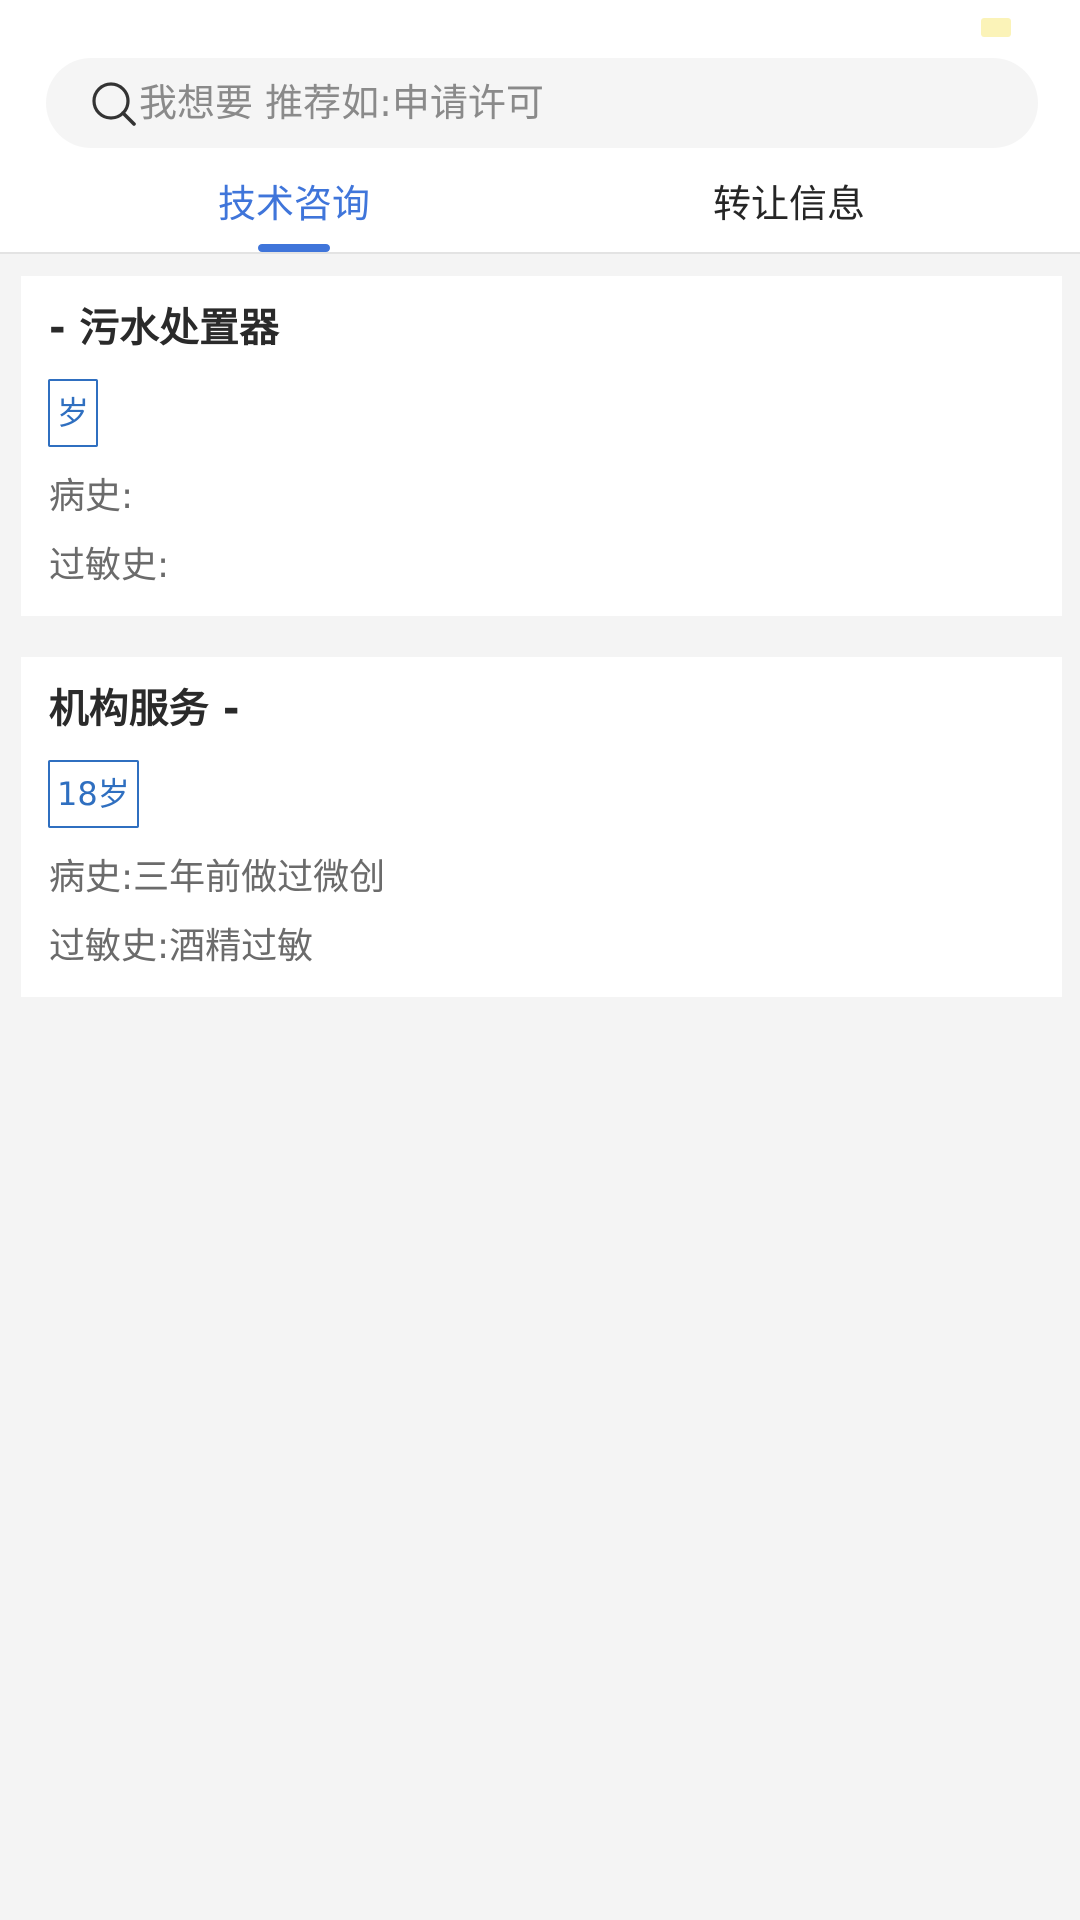 The height and width of the screenshot is (1920, 1080). I want to click on status-indicator-icon, so click(996, 27).